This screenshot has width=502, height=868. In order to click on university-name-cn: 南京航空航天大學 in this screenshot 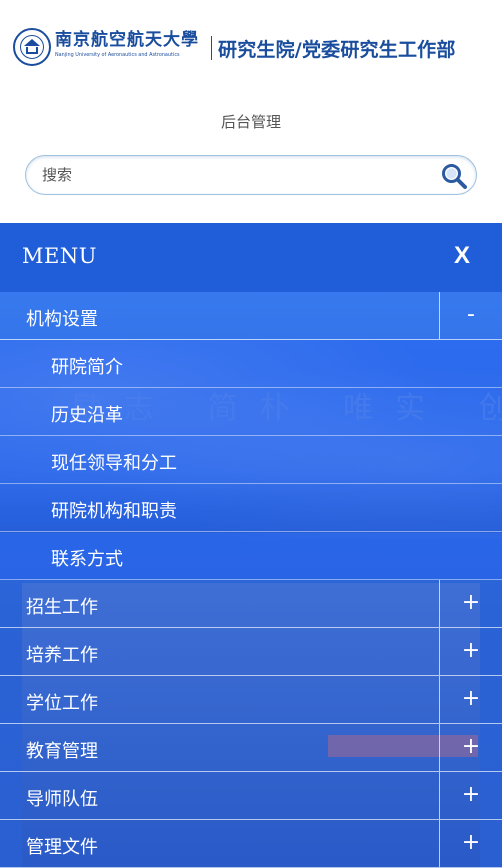, I will do `click(127, 40)`.